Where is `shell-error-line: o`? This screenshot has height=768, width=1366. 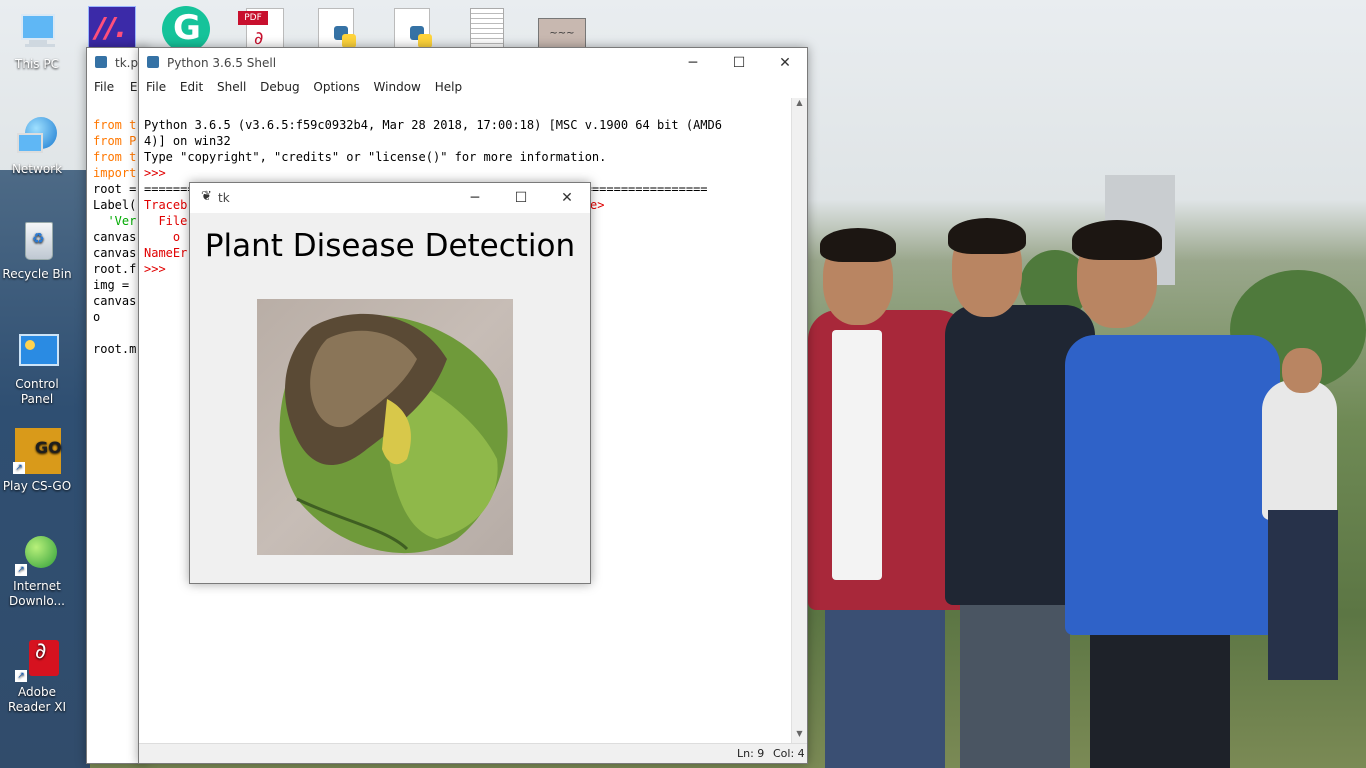 shell-error-line: o is located at coordinates (162, 237).